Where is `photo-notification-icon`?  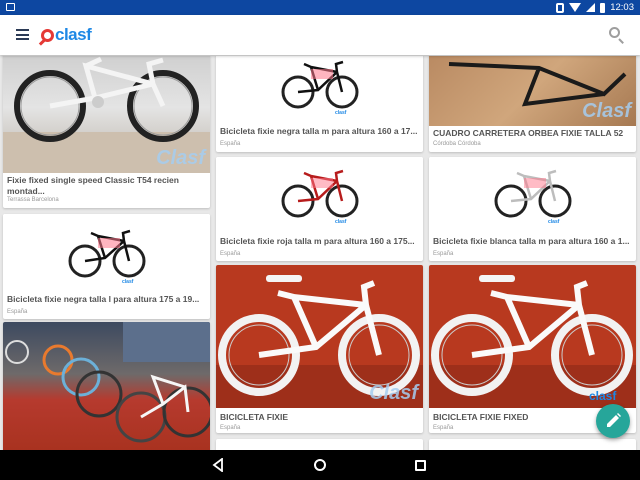 photo-notification-icon is located at coordinates (10, 7).